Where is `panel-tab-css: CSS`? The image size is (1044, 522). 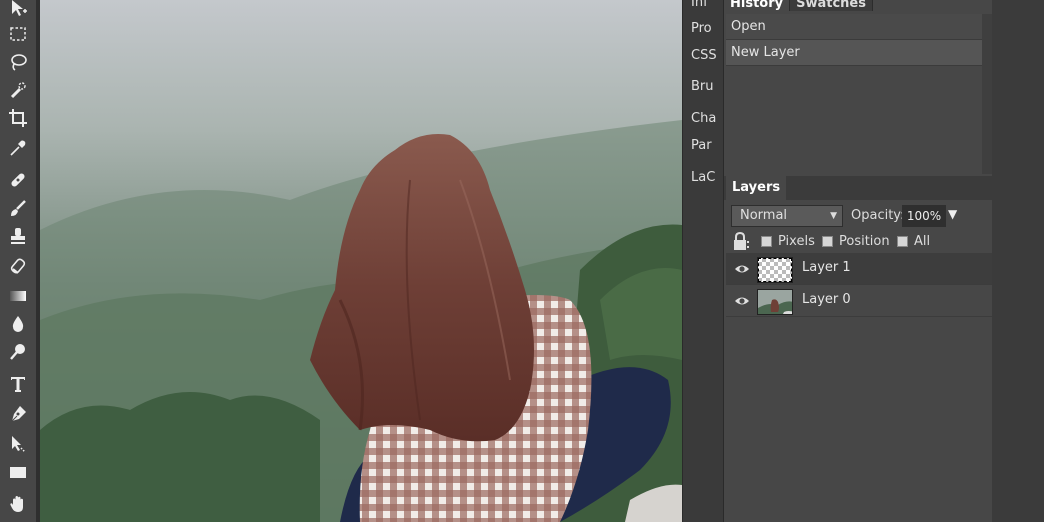
panel-tab-css: CSS is located at coordinates (703, 55).